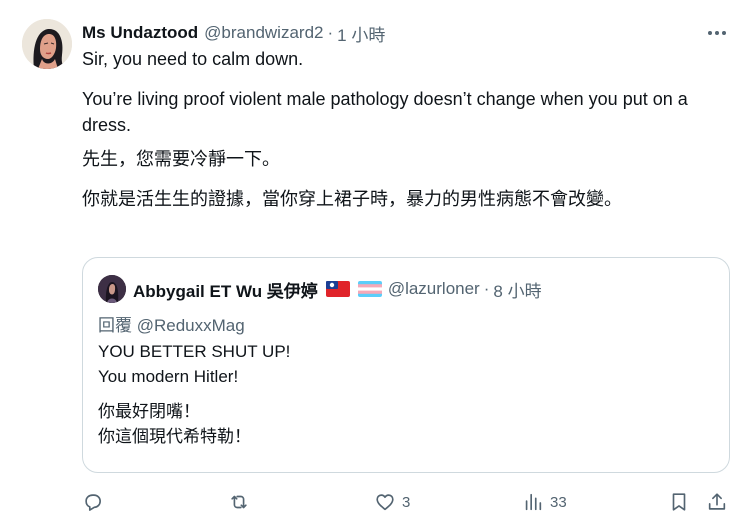 Image resolution: width=749 pixels, height=523 pixels. I want to click on quoted-text-line: 你最好閉嘴！, so click(149, 411).